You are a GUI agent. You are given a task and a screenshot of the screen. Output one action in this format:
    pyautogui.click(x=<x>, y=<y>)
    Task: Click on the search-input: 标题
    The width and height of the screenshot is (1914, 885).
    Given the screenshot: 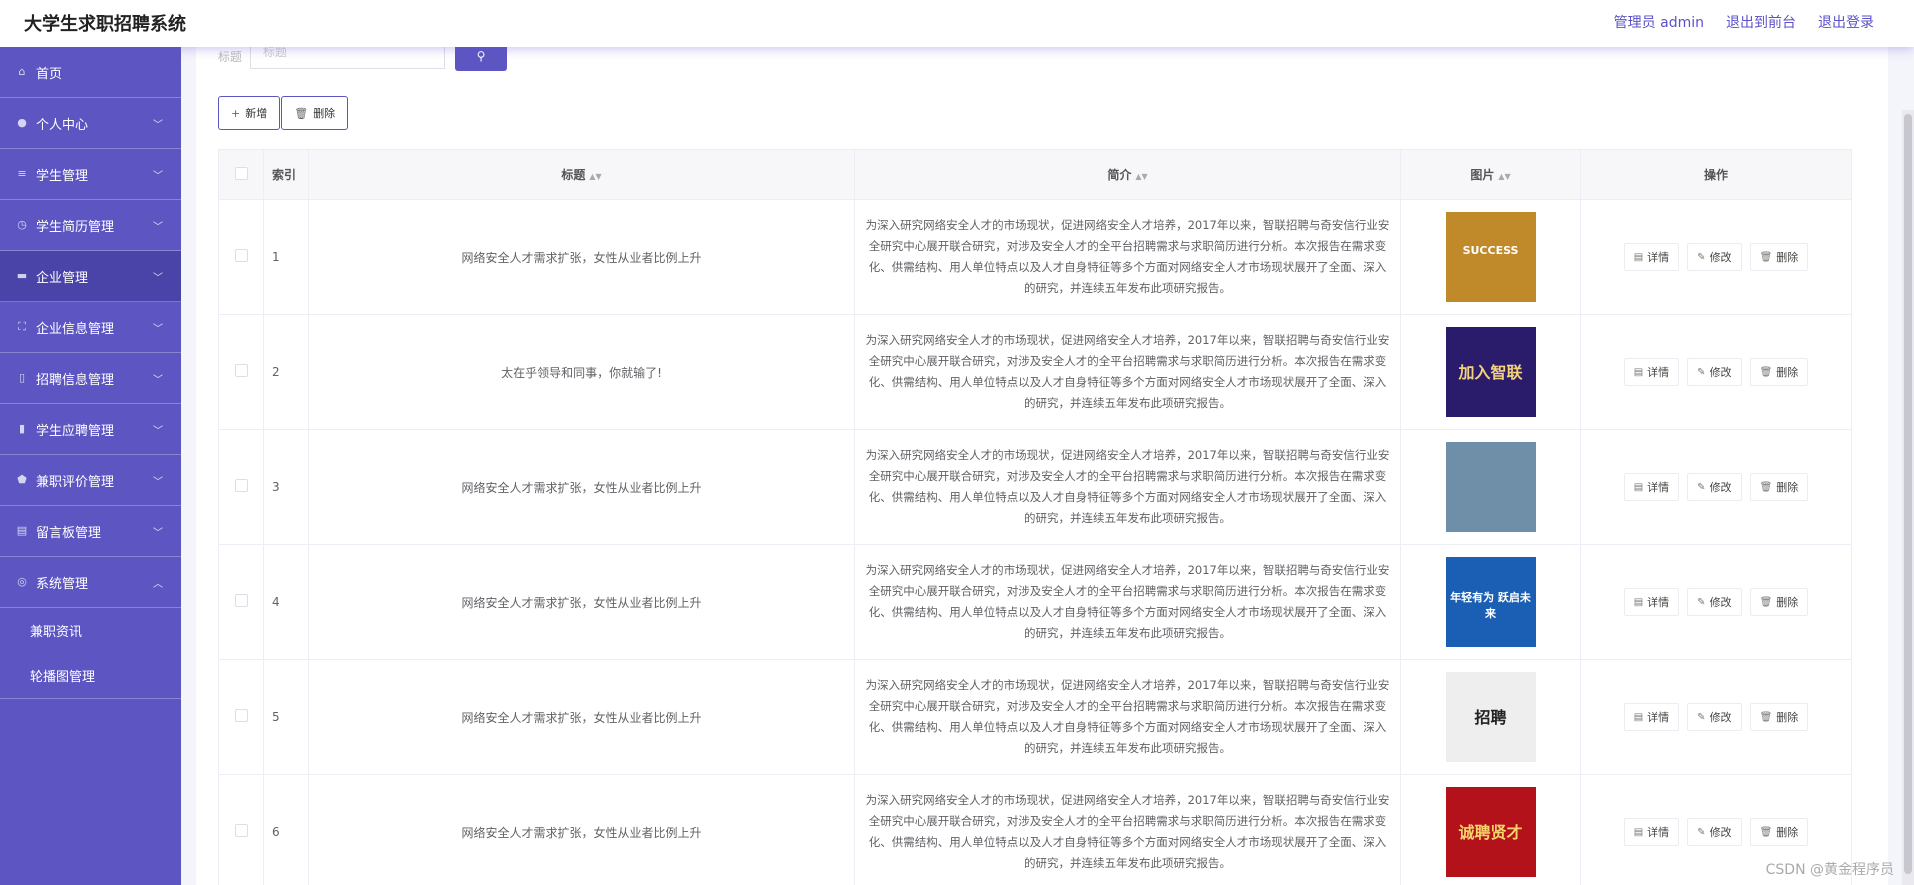 What is the action you would take?
    pyautogui.click(x=348, y=58)
    